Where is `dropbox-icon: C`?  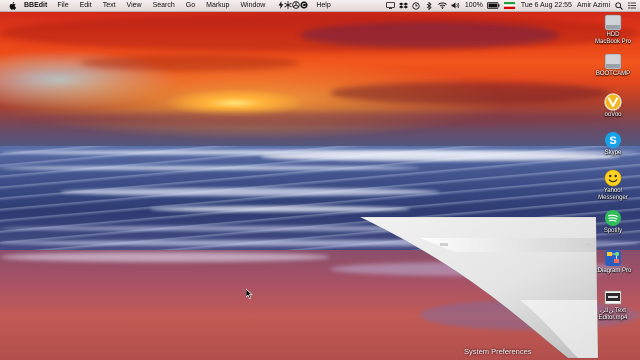 dropbox-icon: C is located at coordinates (304, 5).